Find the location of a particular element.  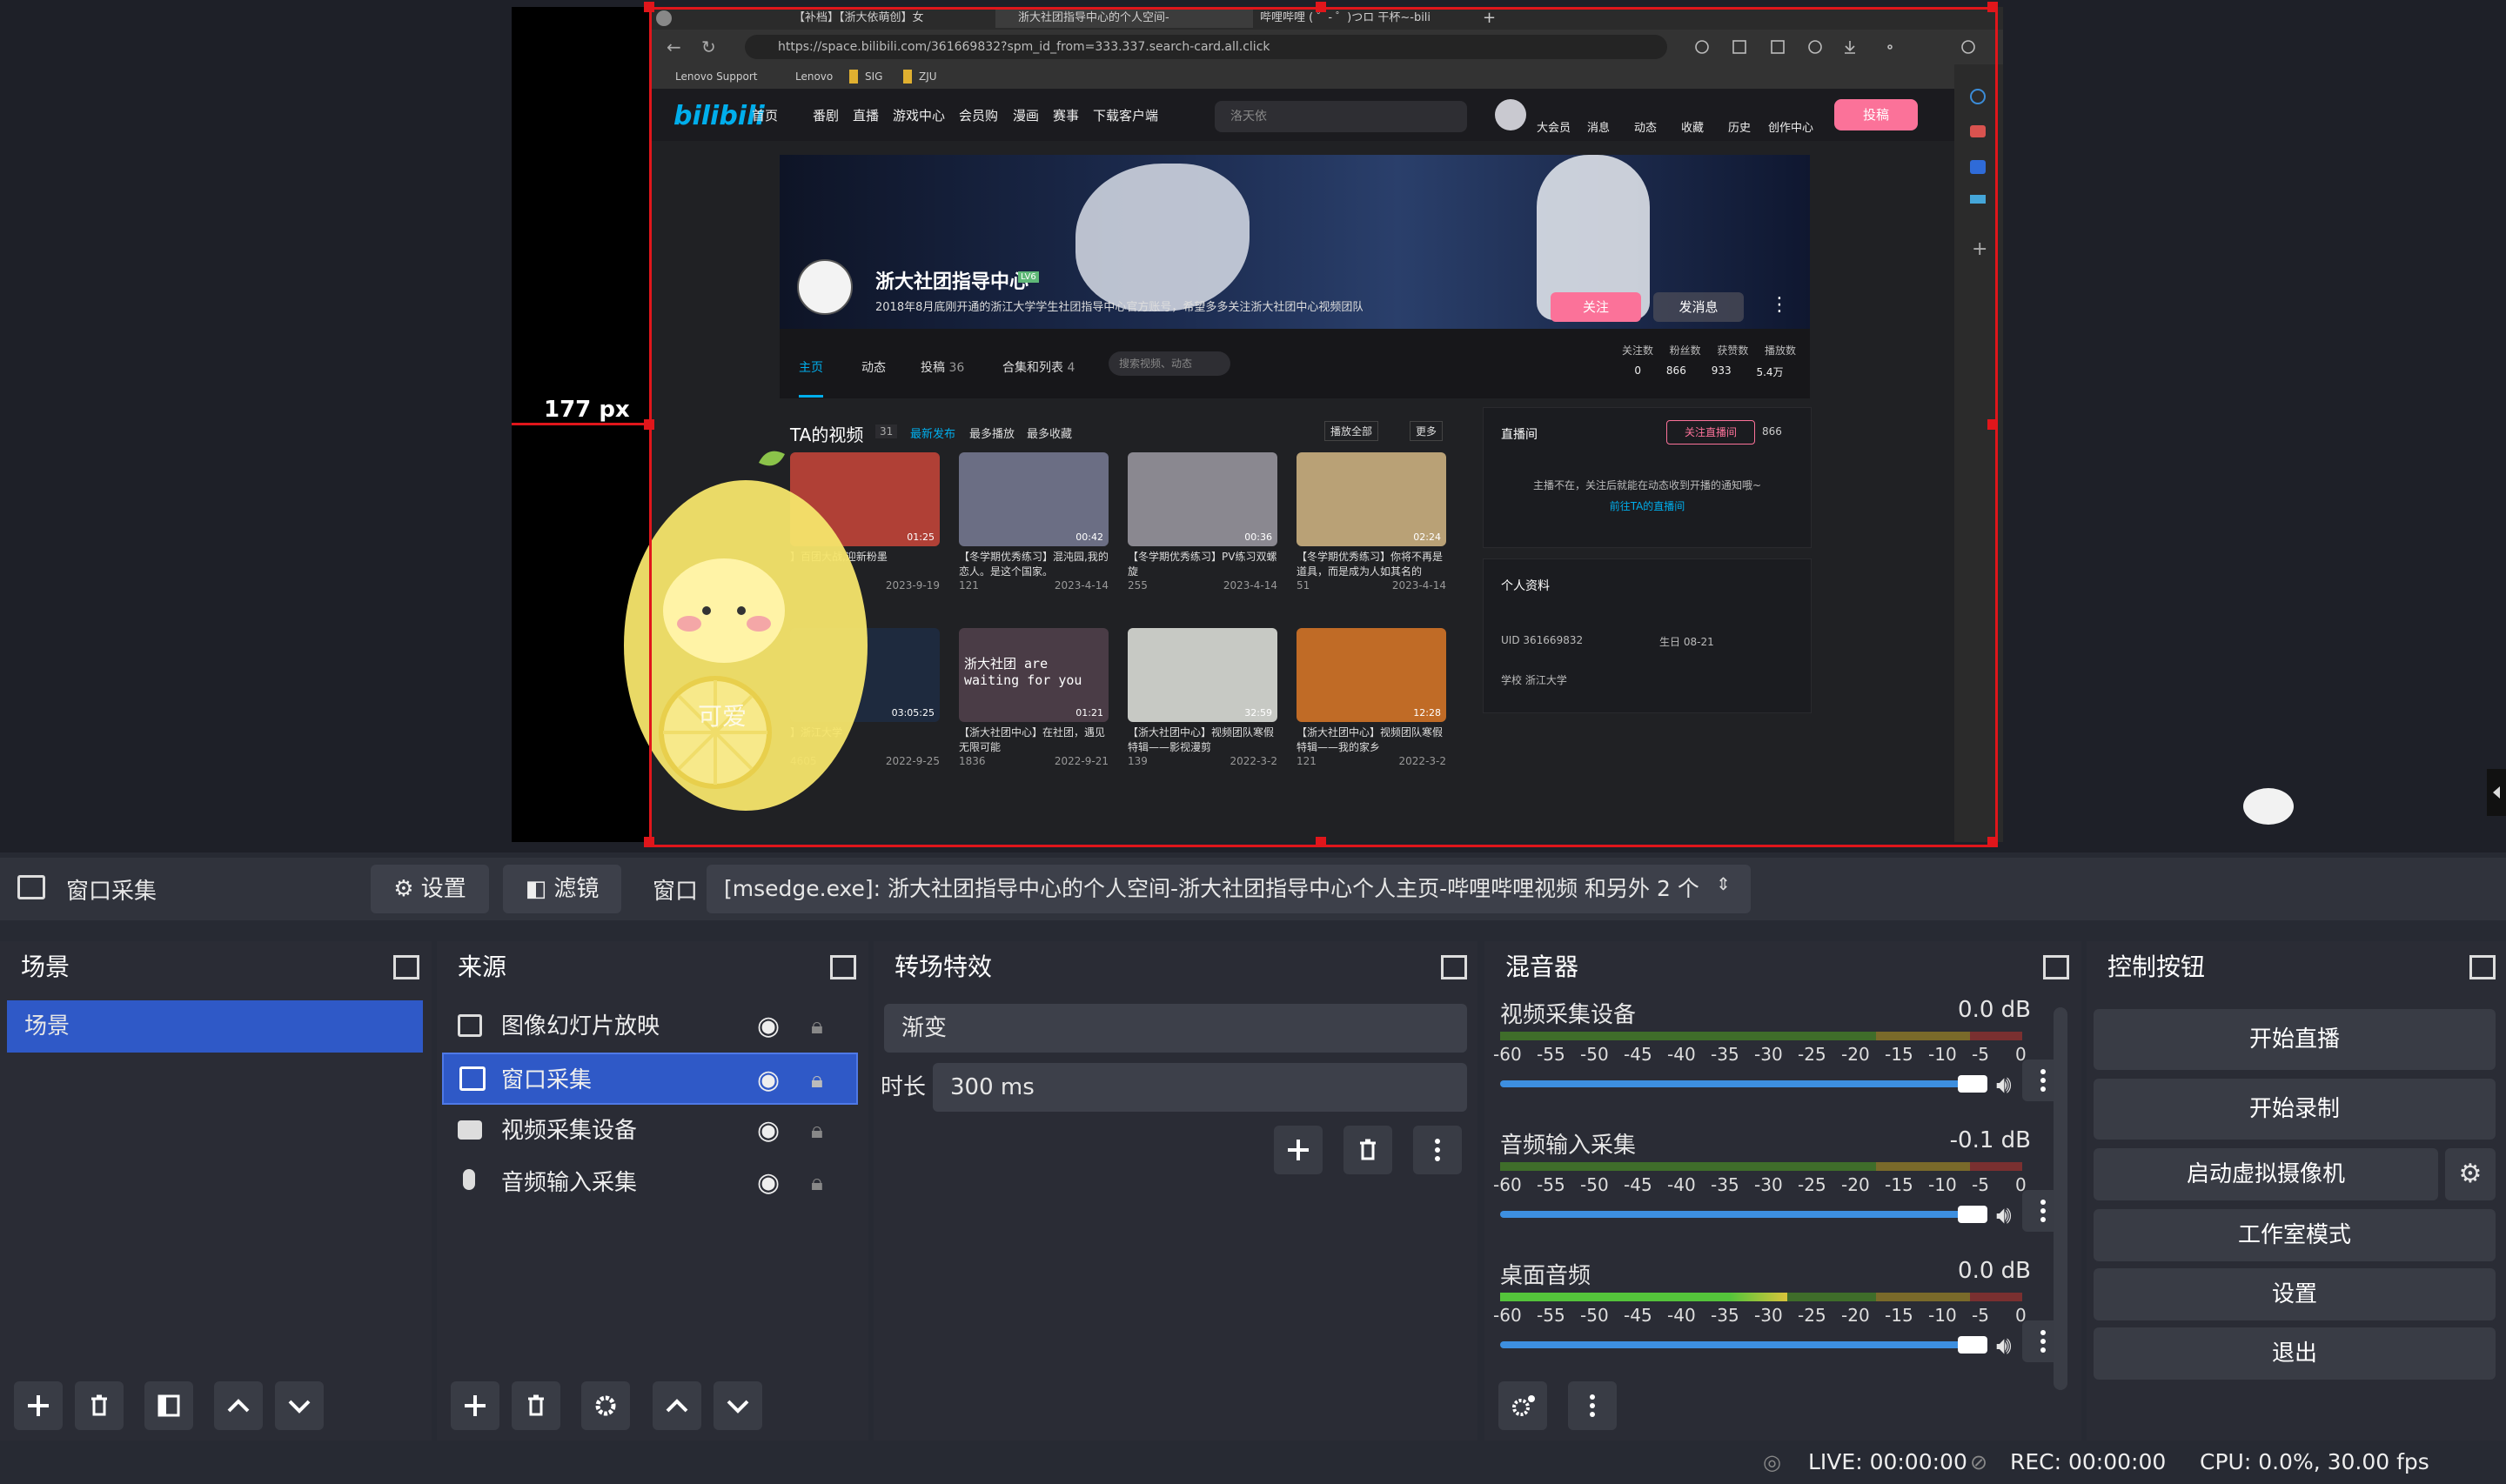

level-meter is located at coordinates (1761, 1036).